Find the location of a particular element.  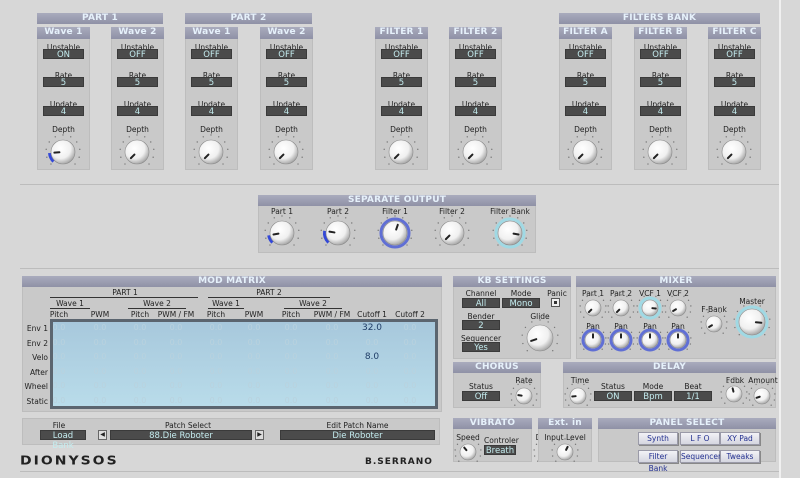

channel-display: All is located at coordinates (481, 303).